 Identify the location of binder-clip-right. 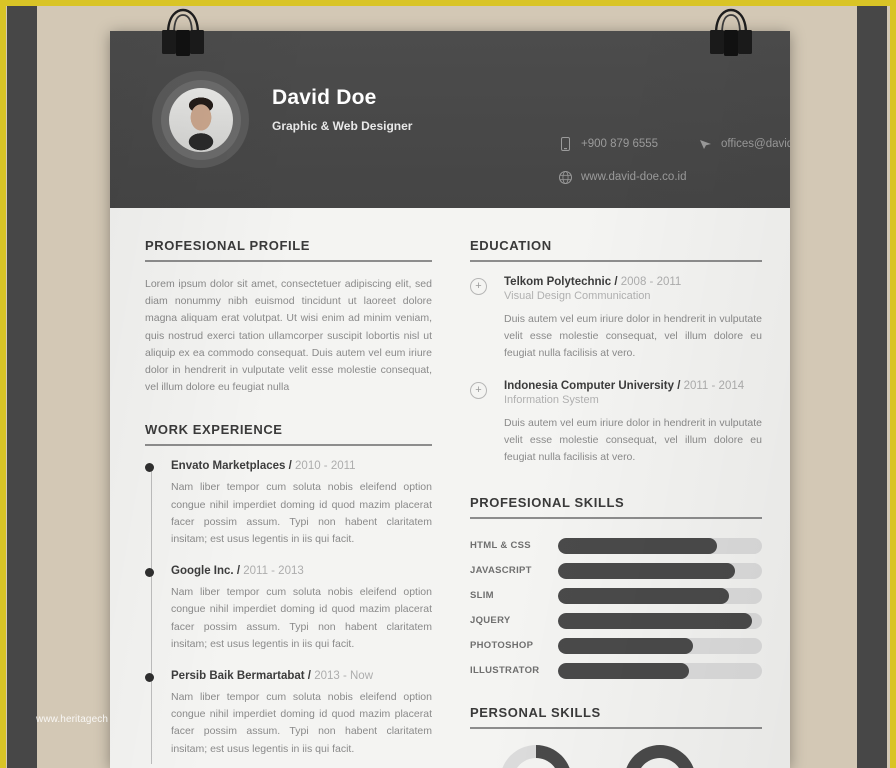
(731, 30).